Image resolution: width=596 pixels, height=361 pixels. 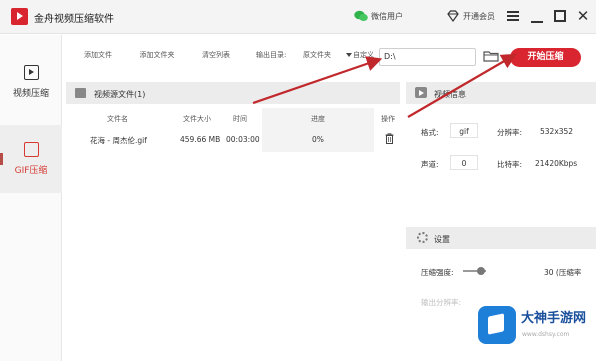 I want to click on watermark-url: www.dshsy.com, so click(x=546, y=334).